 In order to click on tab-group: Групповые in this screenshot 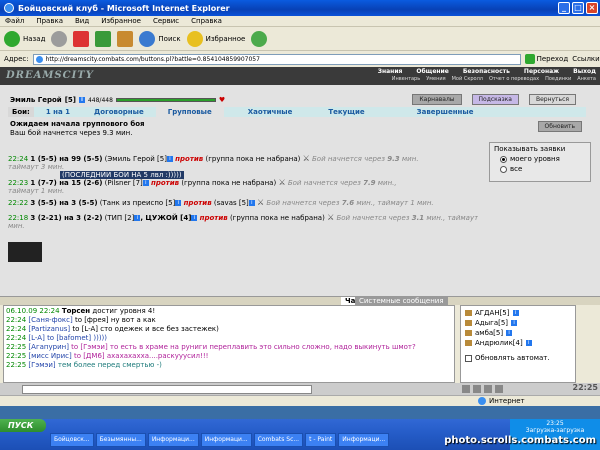, I will do `click(189, 112)`.